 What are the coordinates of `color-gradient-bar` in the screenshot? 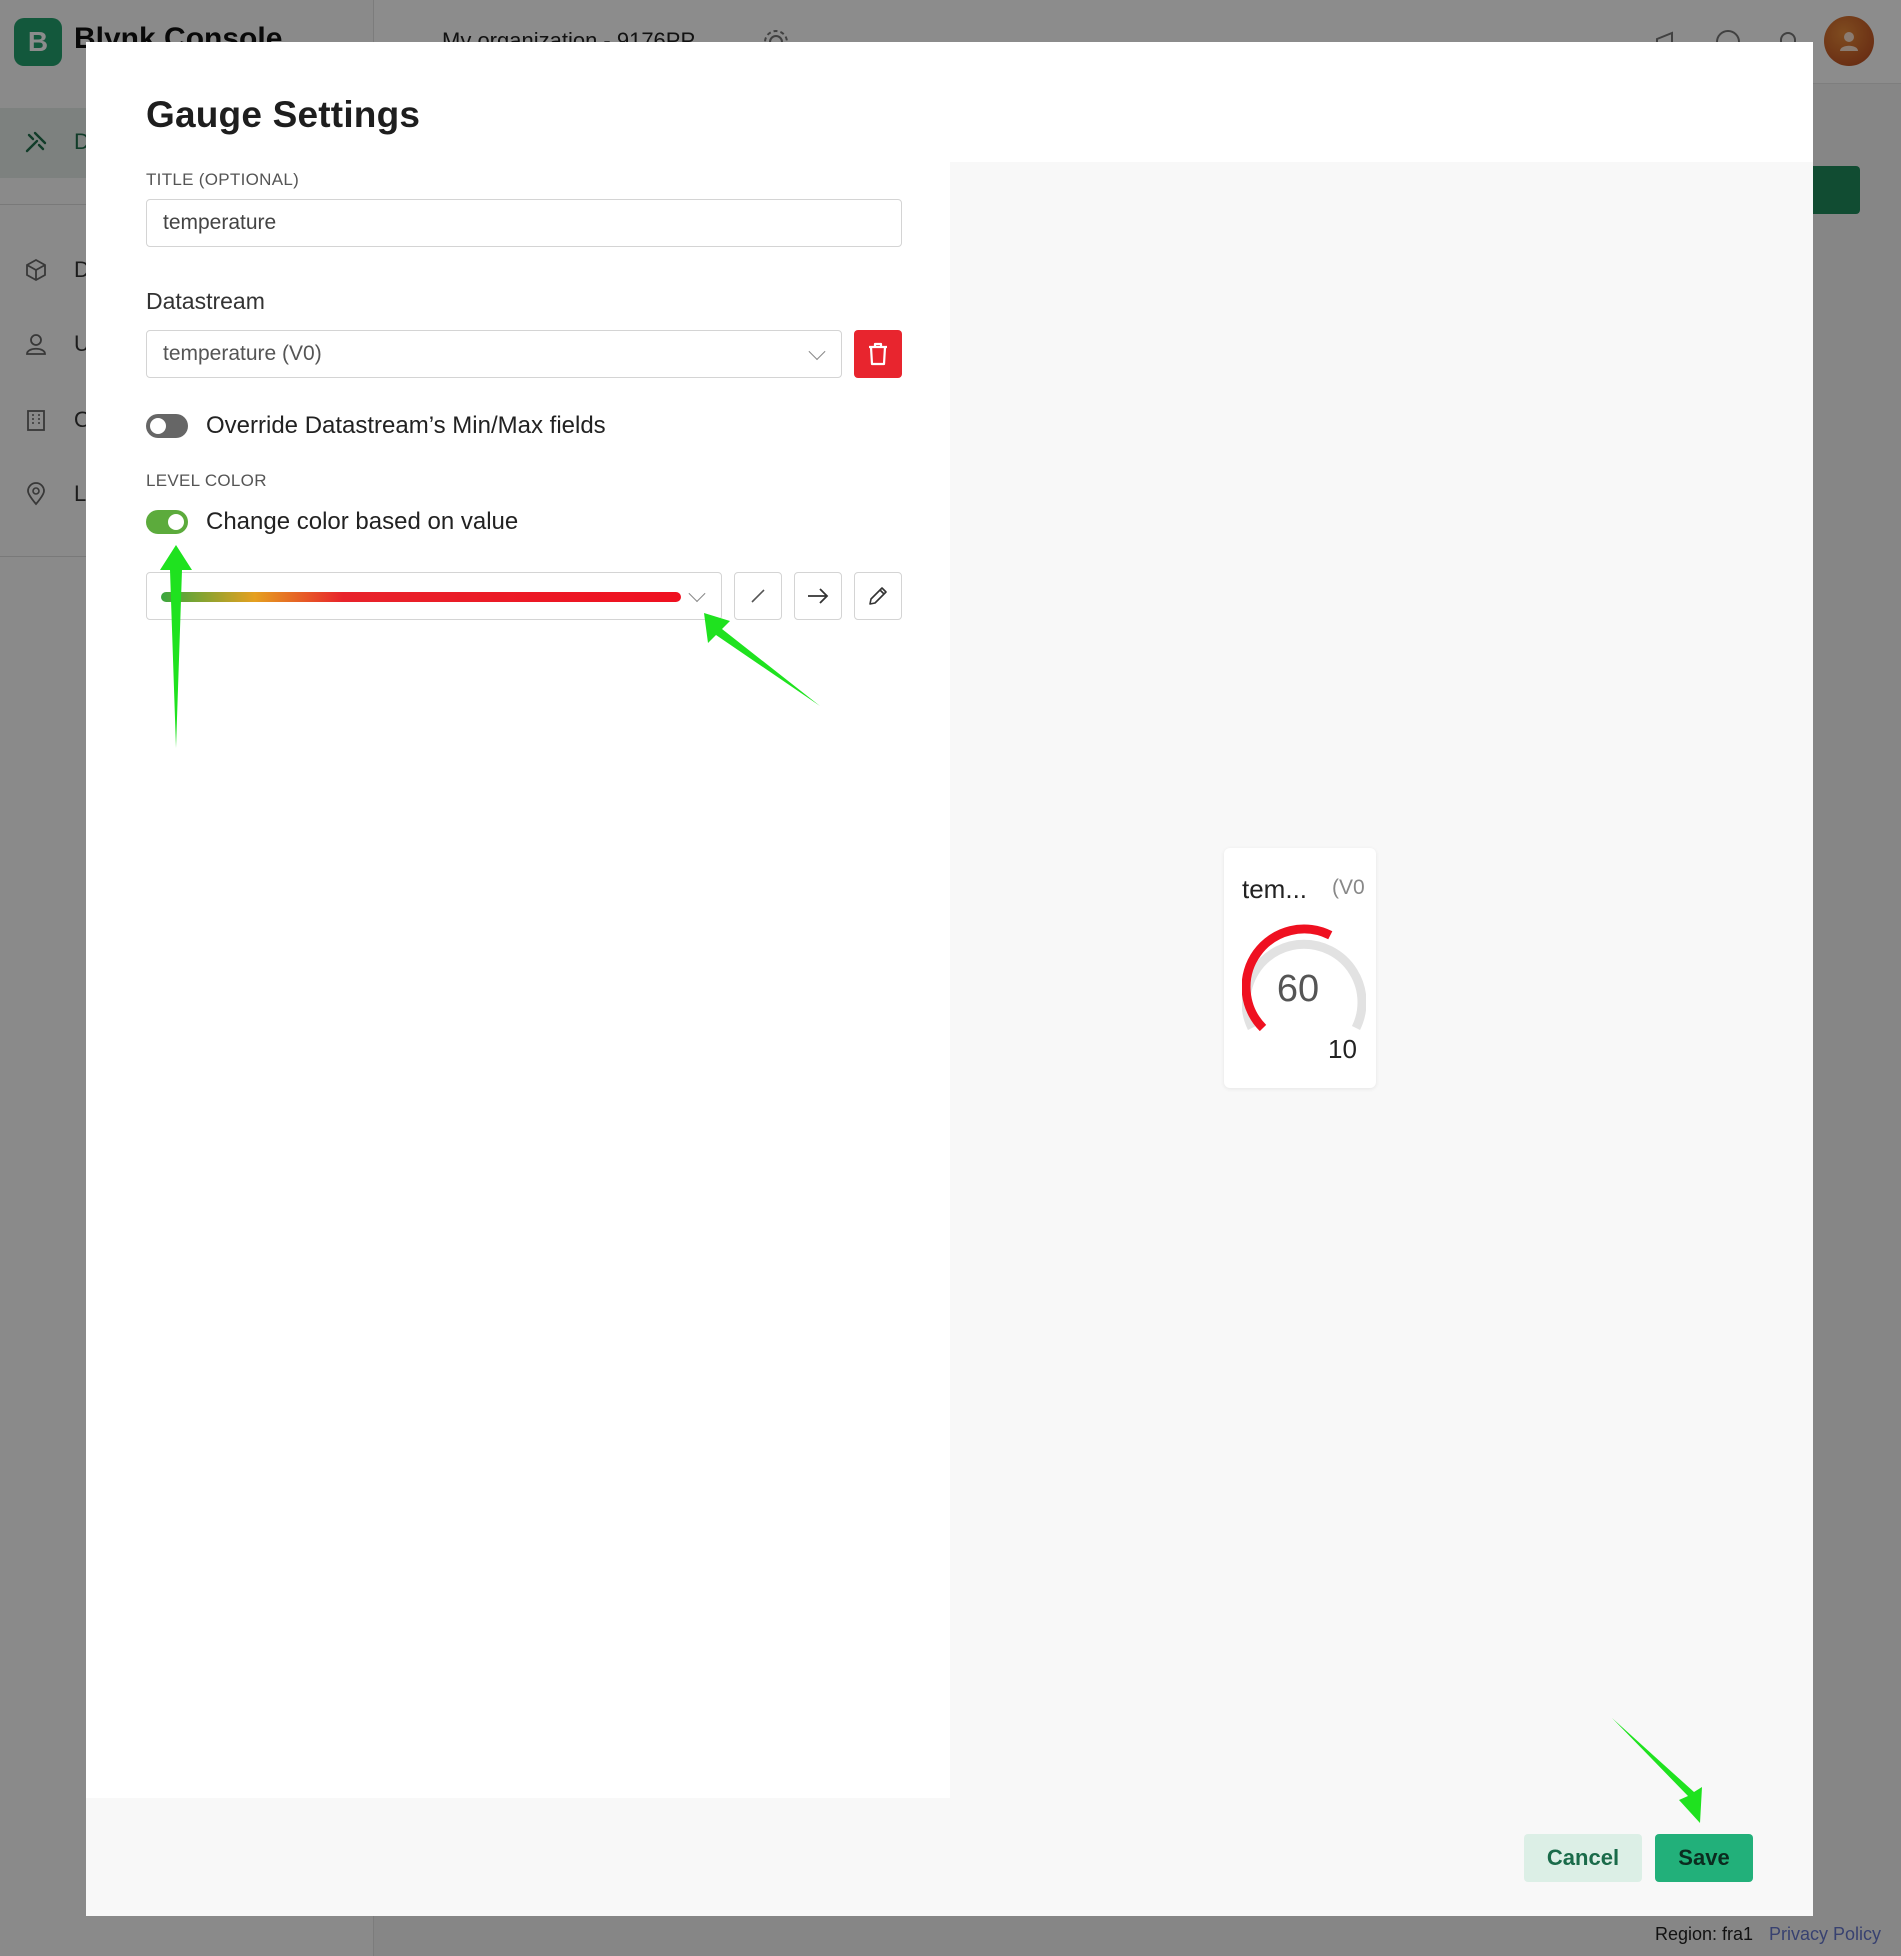 It's located at (421, 597).